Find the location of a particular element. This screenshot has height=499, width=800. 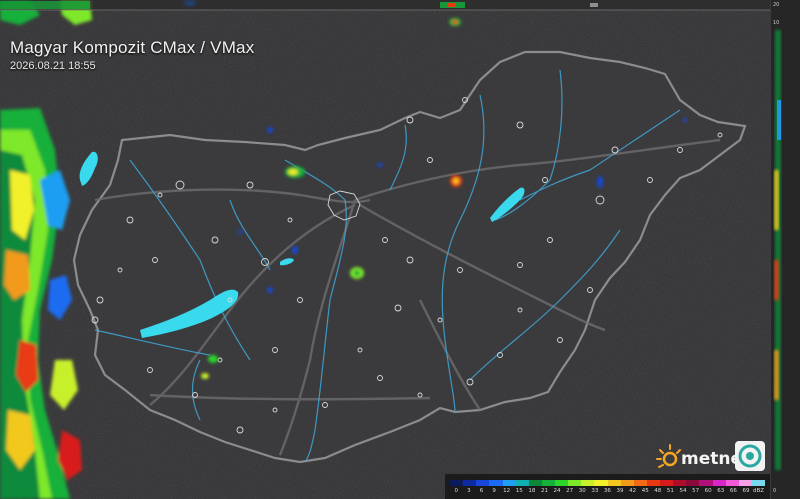

legend-color-bar is located at coordinates (607, 483).